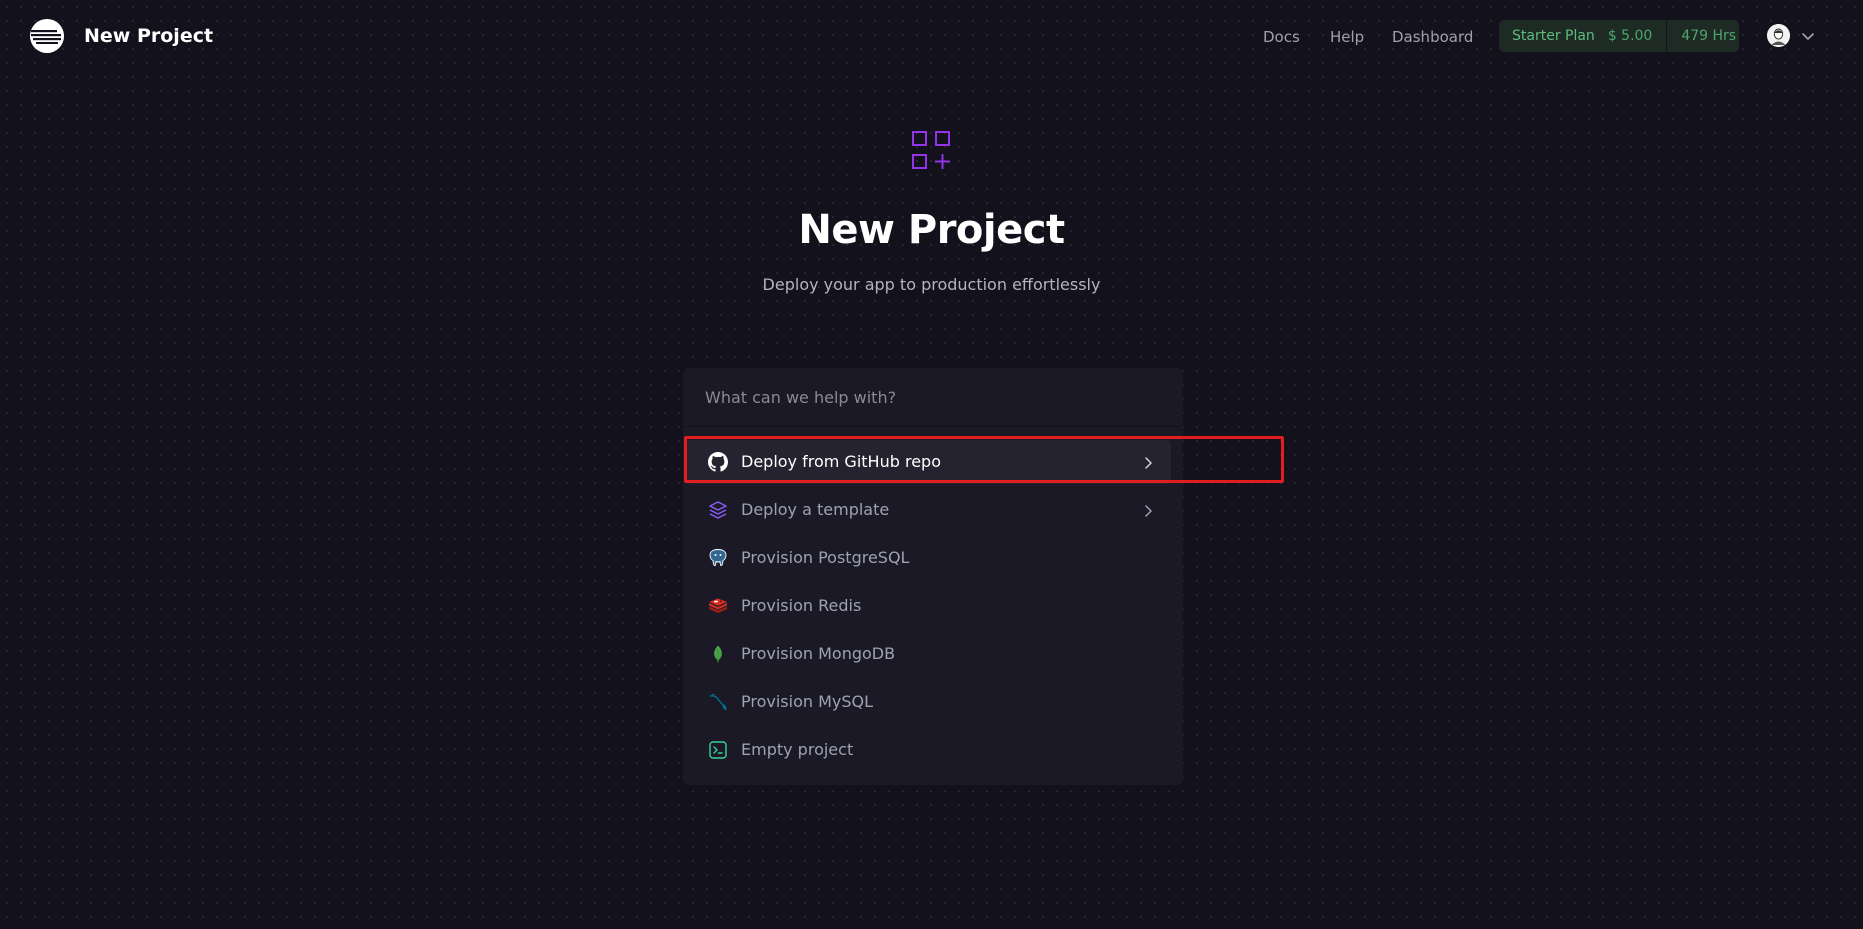 The height and width of the screenshot is (929, 1863). What do you see at coordinates (1709, 36) in the screenshot?
I see `plan-hours: 479 Hrs` at bounding box center [1709, 36].